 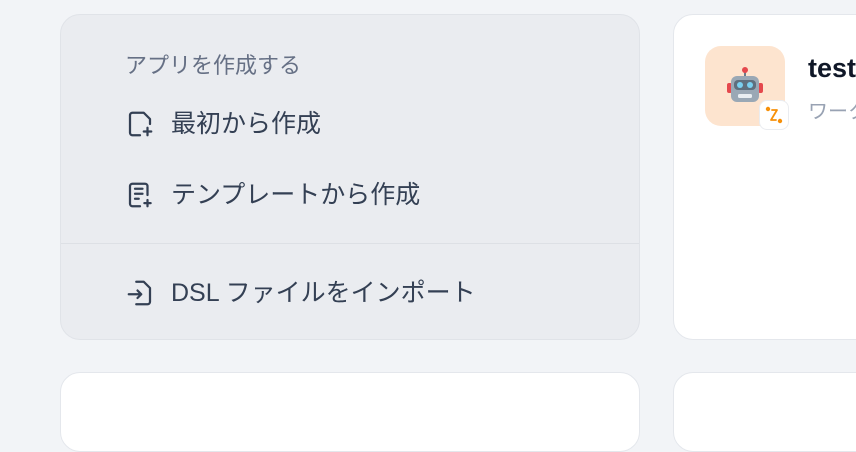 I want to click on workflow-badge, so click(x=774, y=115).